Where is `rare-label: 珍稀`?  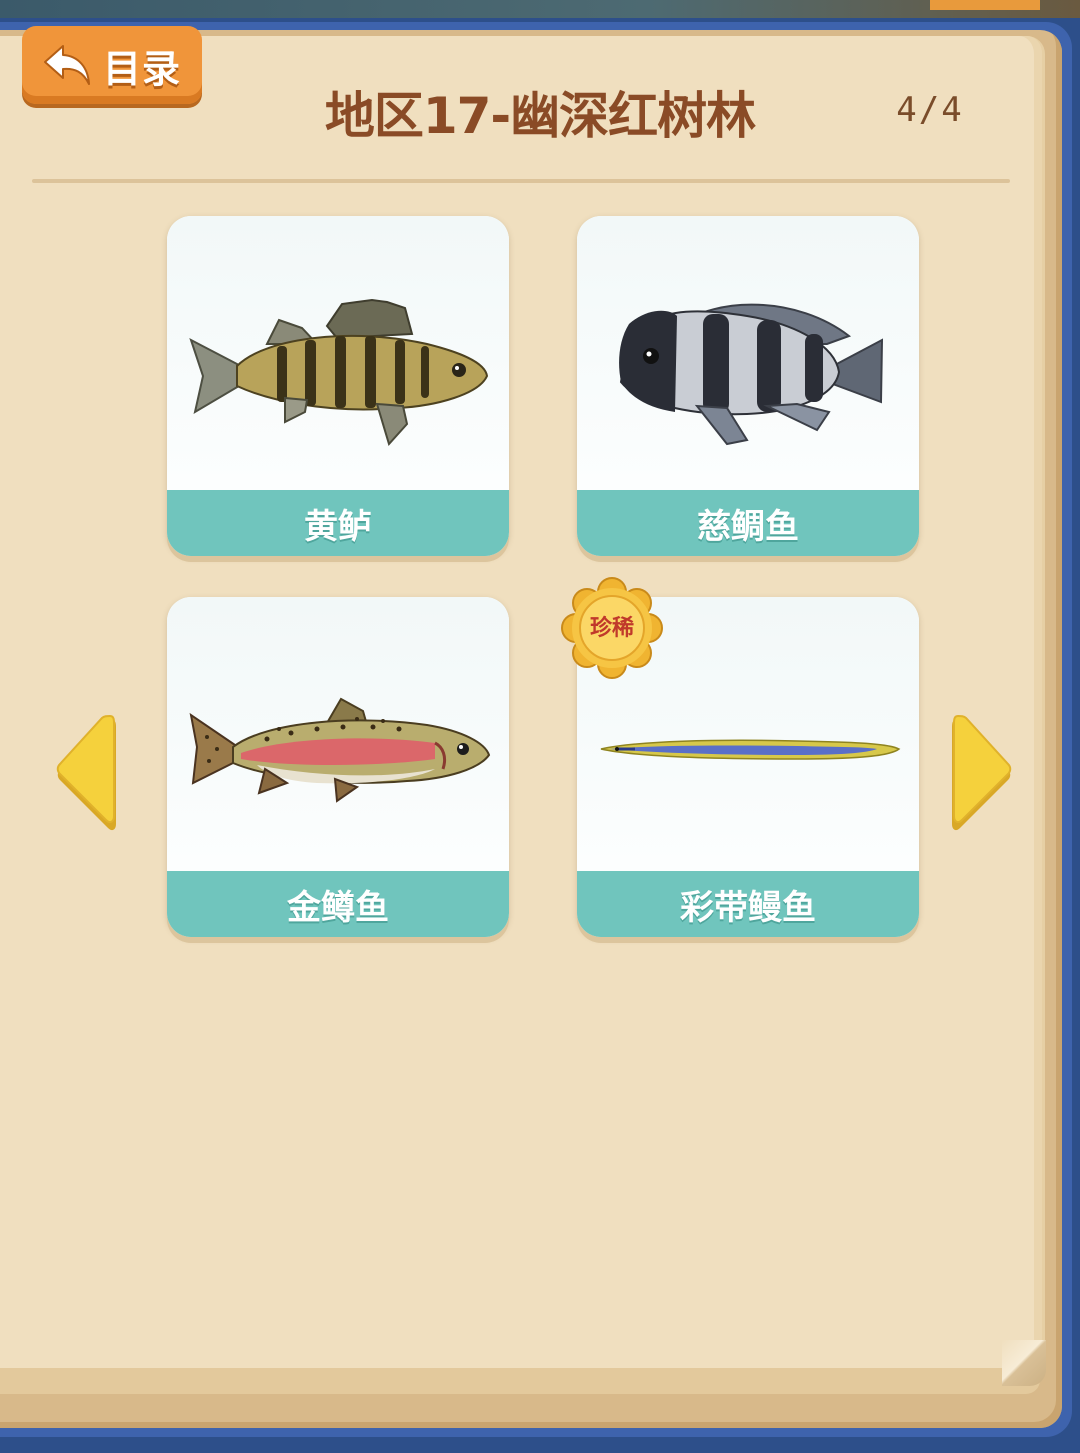
rare-label: 珍稀 is located at coordinates (611, 628).